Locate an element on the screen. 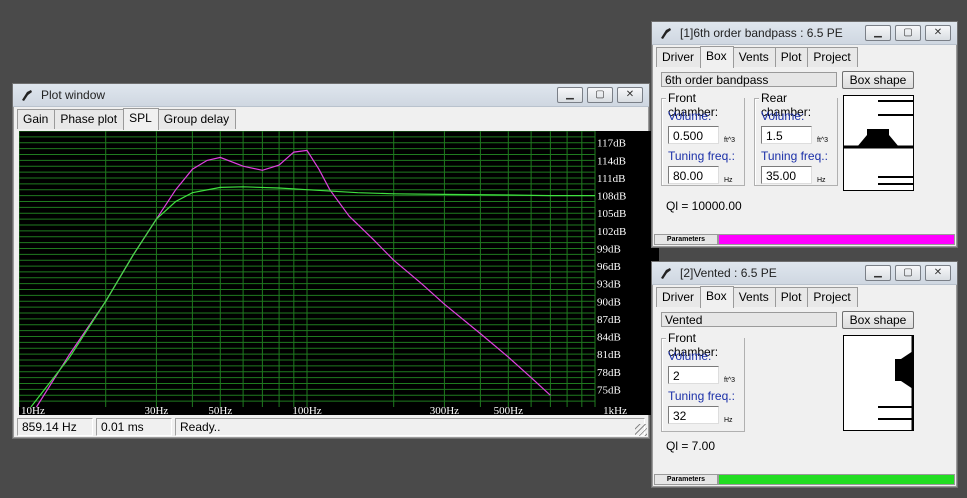 This screenshot has width=967, height=498. front-tuning-input: 32 is located at coordinates (693, 415).